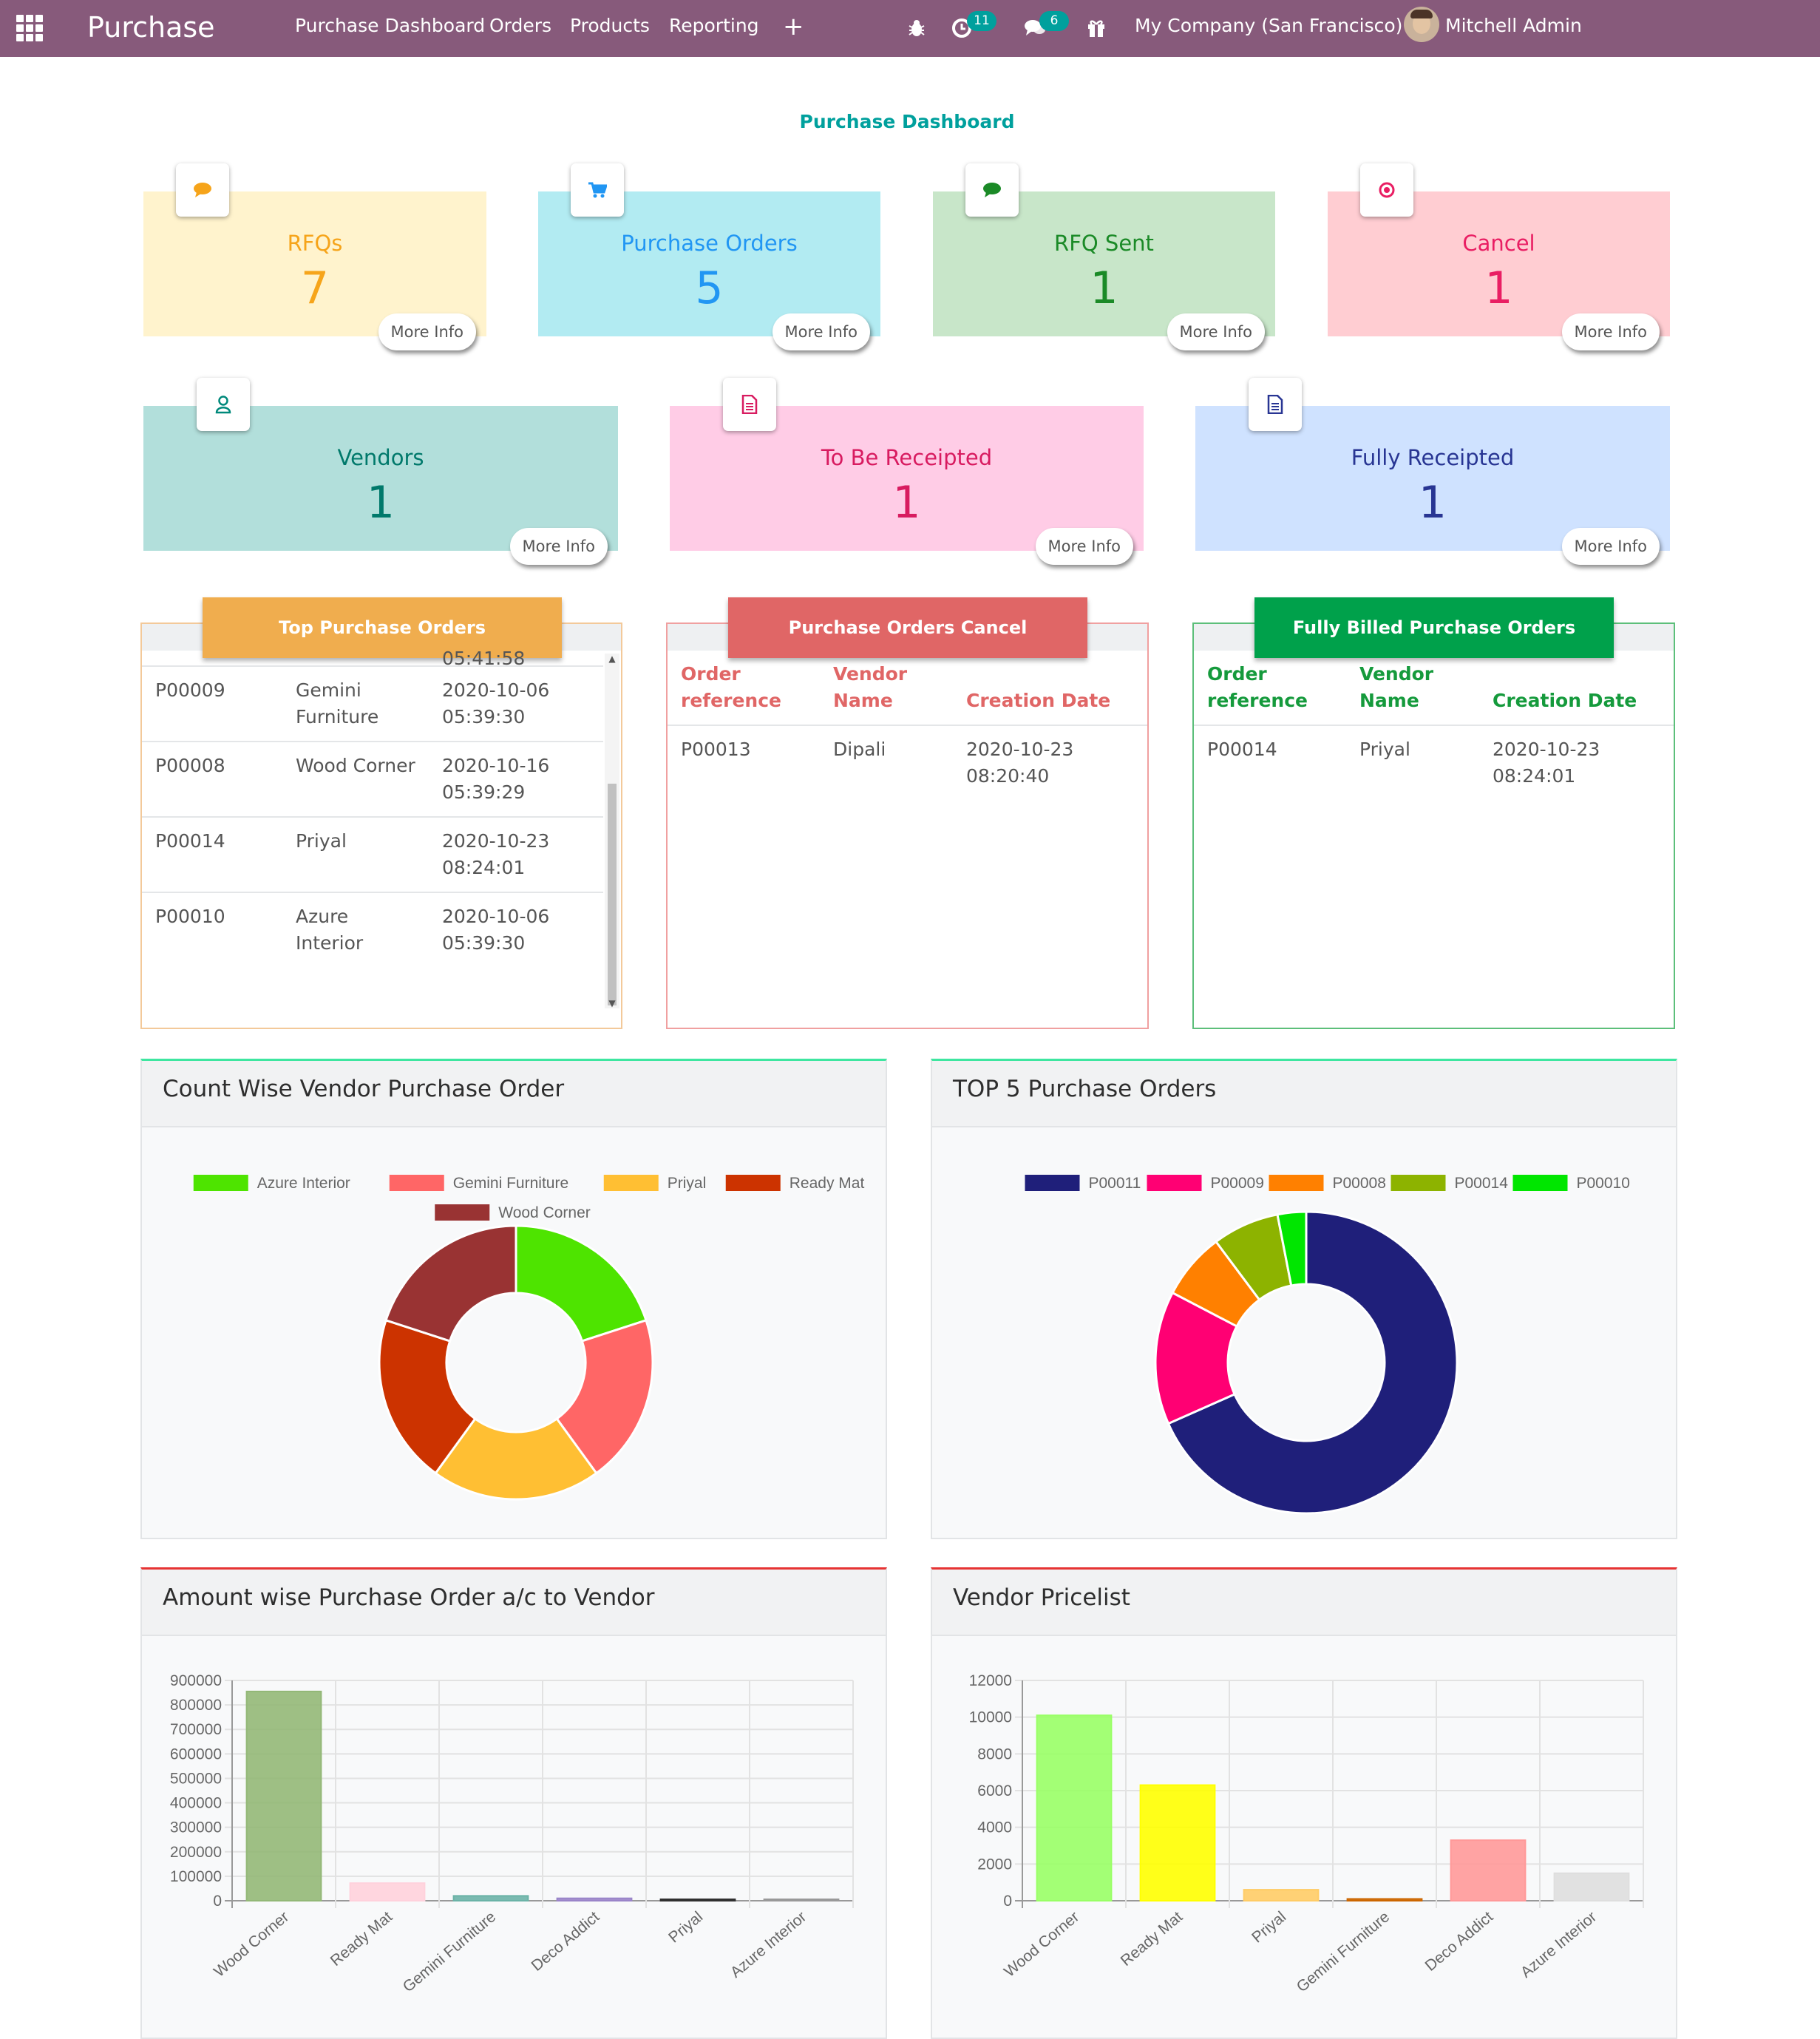 This screenshot has height=2039, width=1820. I want to click on menu-purchase-dashboard: Purchase Dashboard, so click(390, 28).